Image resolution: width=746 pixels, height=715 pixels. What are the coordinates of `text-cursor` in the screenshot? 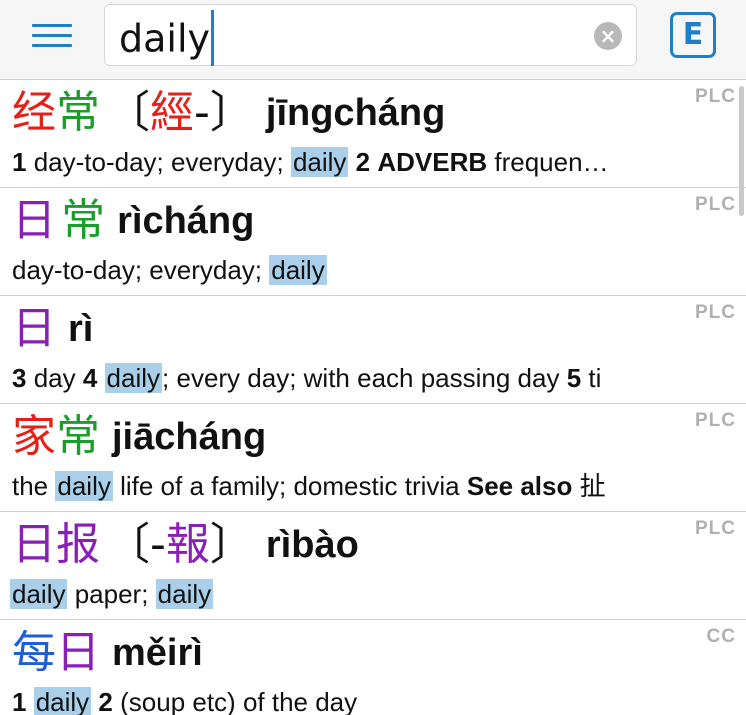 It's located at (213, 38).